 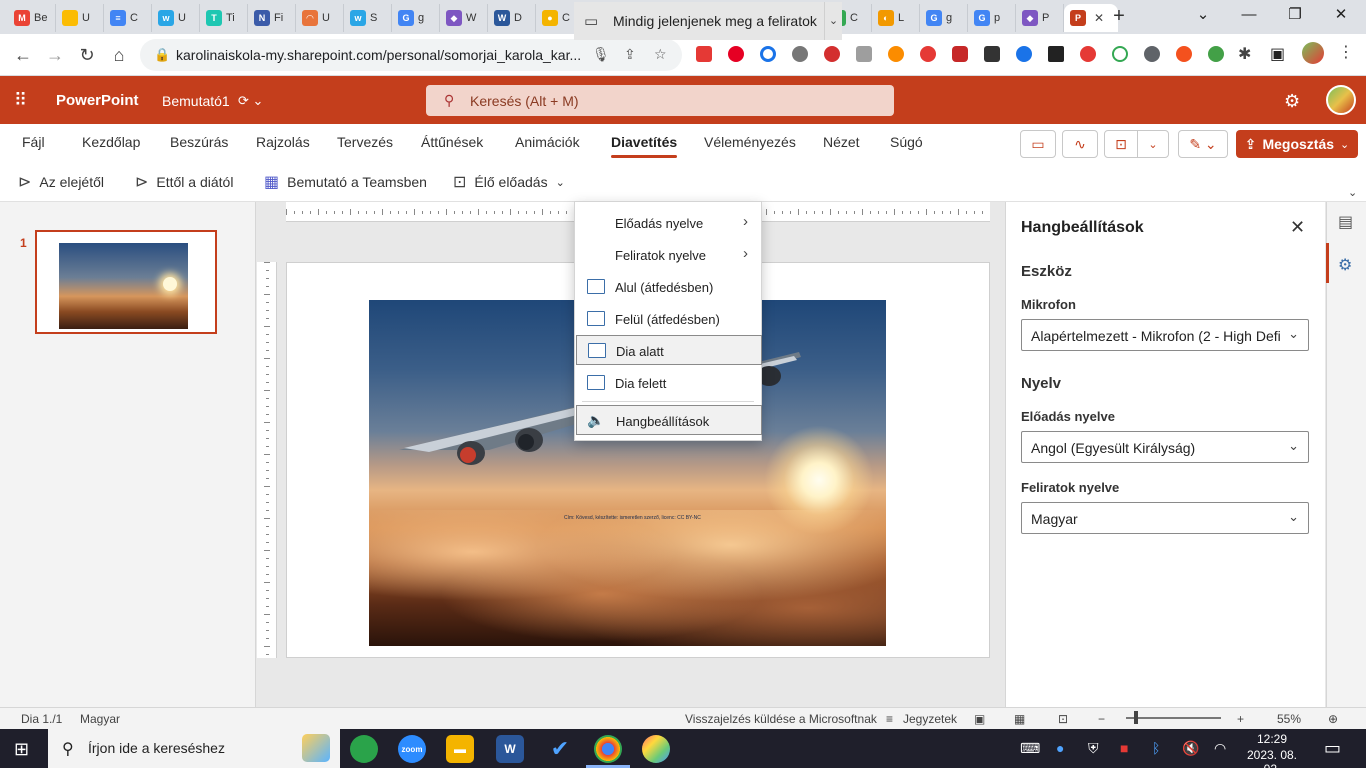 What do you see at coordinates (1333, 719) in the screenshot?
I see `fit-to-window-icon: ⊕` at bounding box center [1333, 719].